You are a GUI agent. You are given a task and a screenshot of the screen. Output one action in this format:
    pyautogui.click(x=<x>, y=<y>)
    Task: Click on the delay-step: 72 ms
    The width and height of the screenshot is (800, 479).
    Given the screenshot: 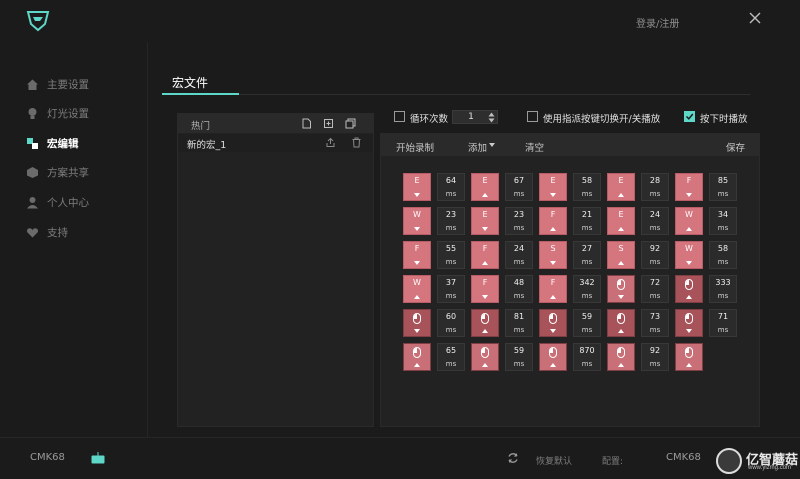 What is the action you would take?
    pyautogui.click(x=655, y=289)
    